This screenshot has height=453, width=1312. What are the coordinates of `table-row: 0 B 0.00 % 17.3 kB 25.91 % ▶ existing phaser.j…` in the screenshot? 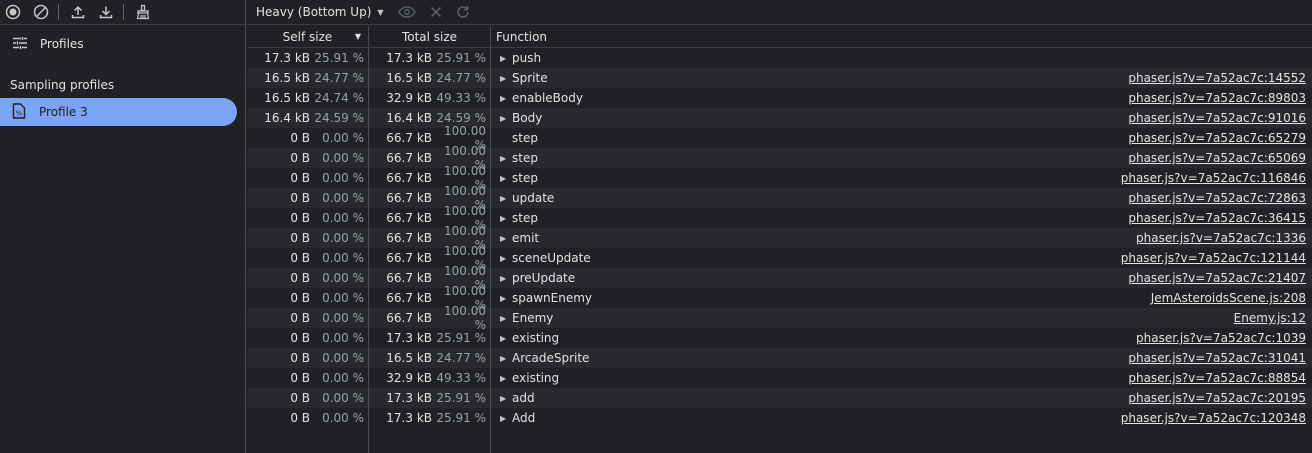 It's located at (779, 338).